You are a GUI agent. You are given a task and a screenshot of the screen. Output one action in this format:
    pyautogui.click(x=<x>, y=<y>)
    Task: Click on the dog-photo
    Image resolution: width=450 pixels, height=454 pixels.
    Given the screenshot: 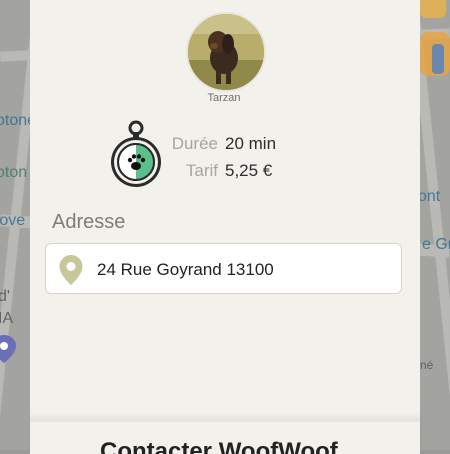 What is the action you would take?
    pyautogui.click(x=226, y=52)
    